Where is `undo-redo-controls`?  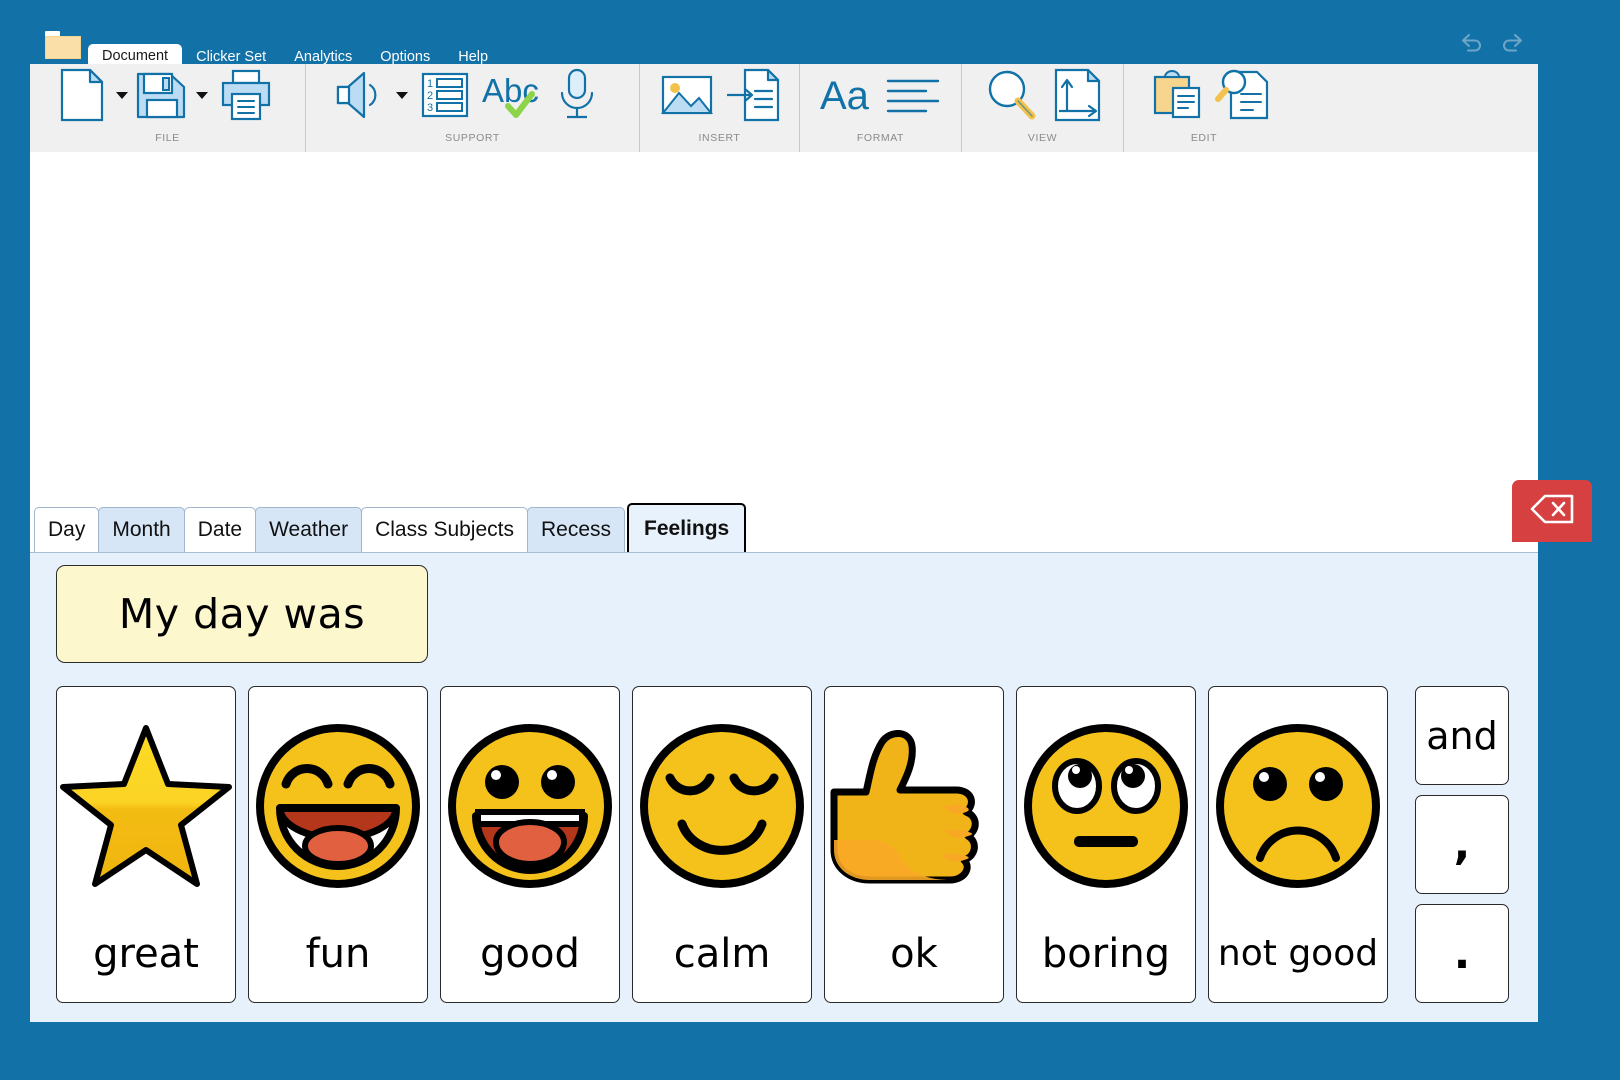
undo-redo-controls is located at coordinates (1492, 43).